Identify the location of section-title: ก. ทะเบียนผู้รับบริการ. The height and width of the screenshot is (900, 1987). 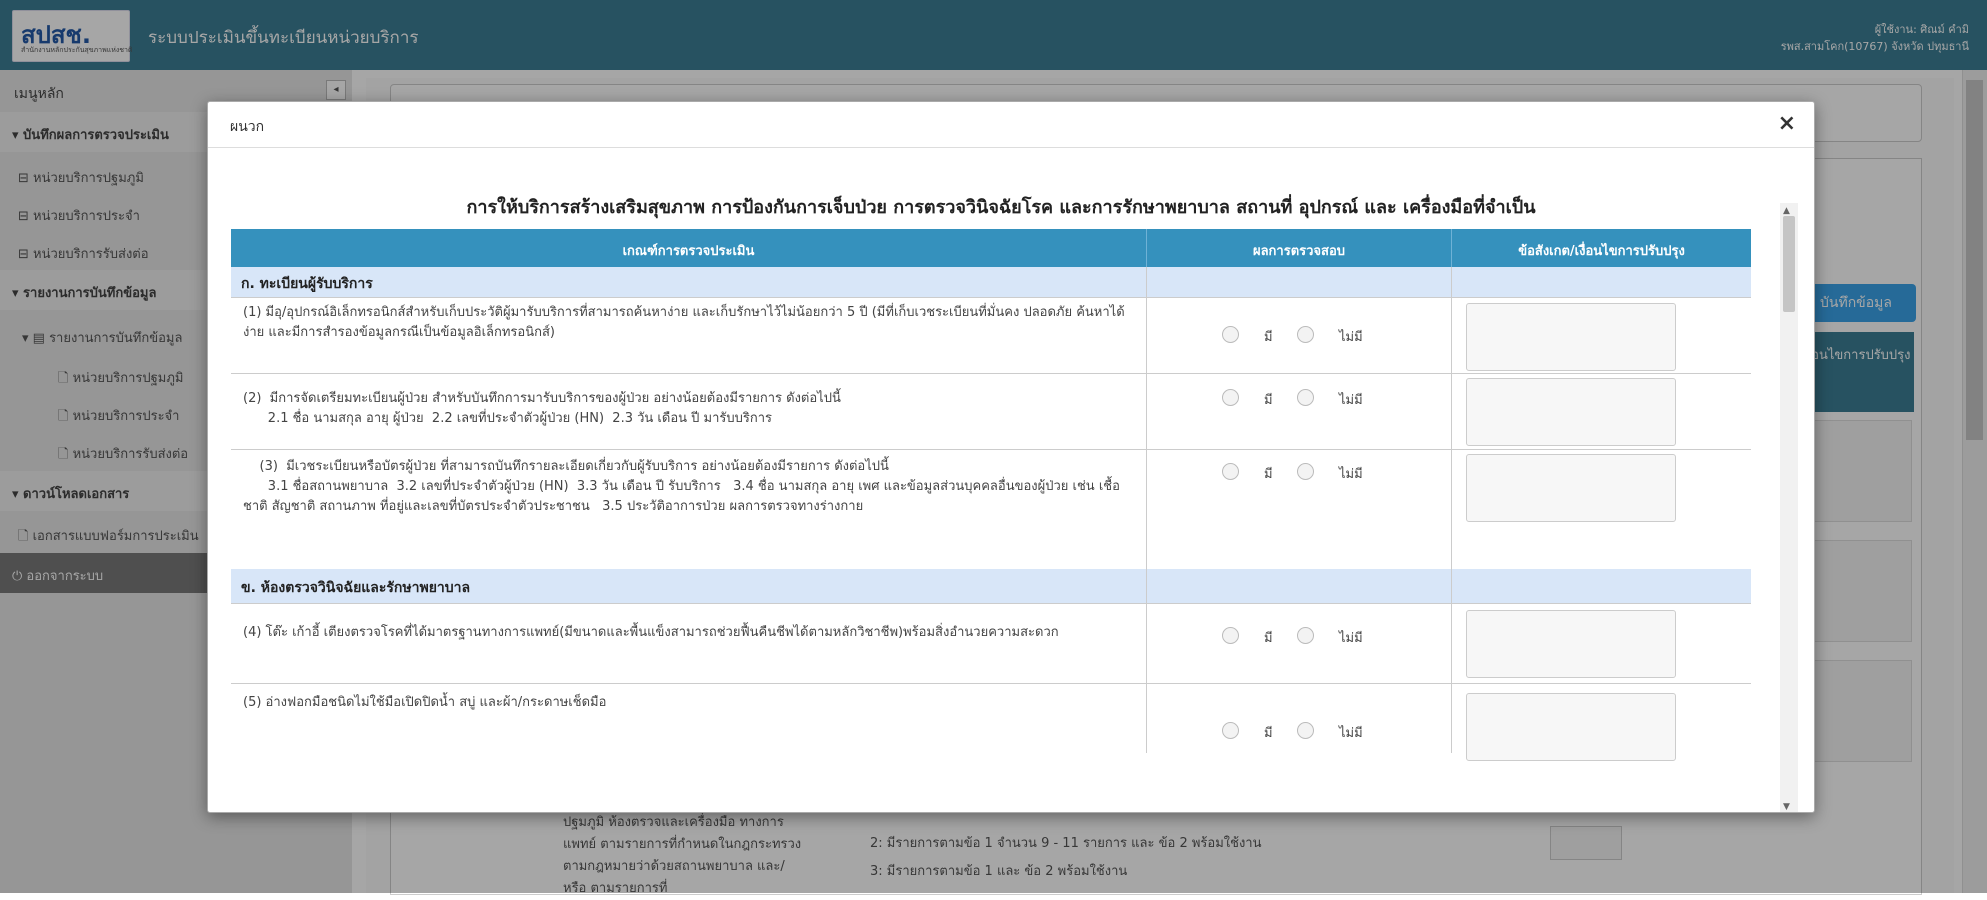
(307, 284).